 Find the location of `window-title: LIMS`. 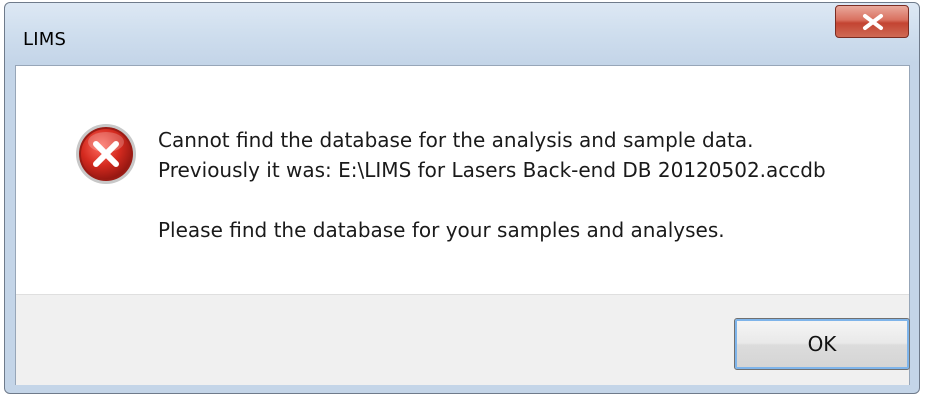

window-title: LIMS is located at coordinates (45, 39).